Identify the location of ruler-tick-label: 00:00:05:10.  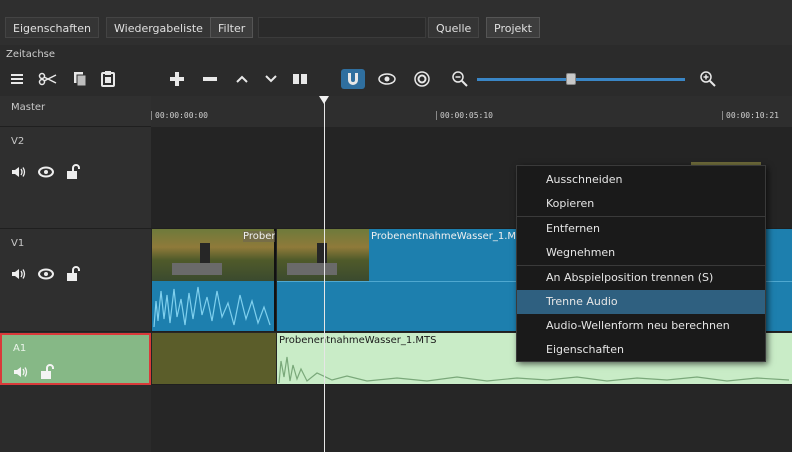
(464, 115).